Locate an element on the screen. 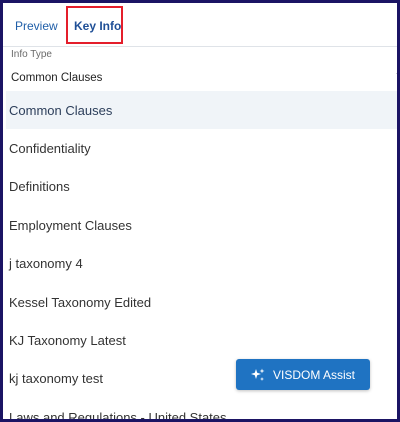  option-definitions: Definitions is located at coordinates (201, 187).